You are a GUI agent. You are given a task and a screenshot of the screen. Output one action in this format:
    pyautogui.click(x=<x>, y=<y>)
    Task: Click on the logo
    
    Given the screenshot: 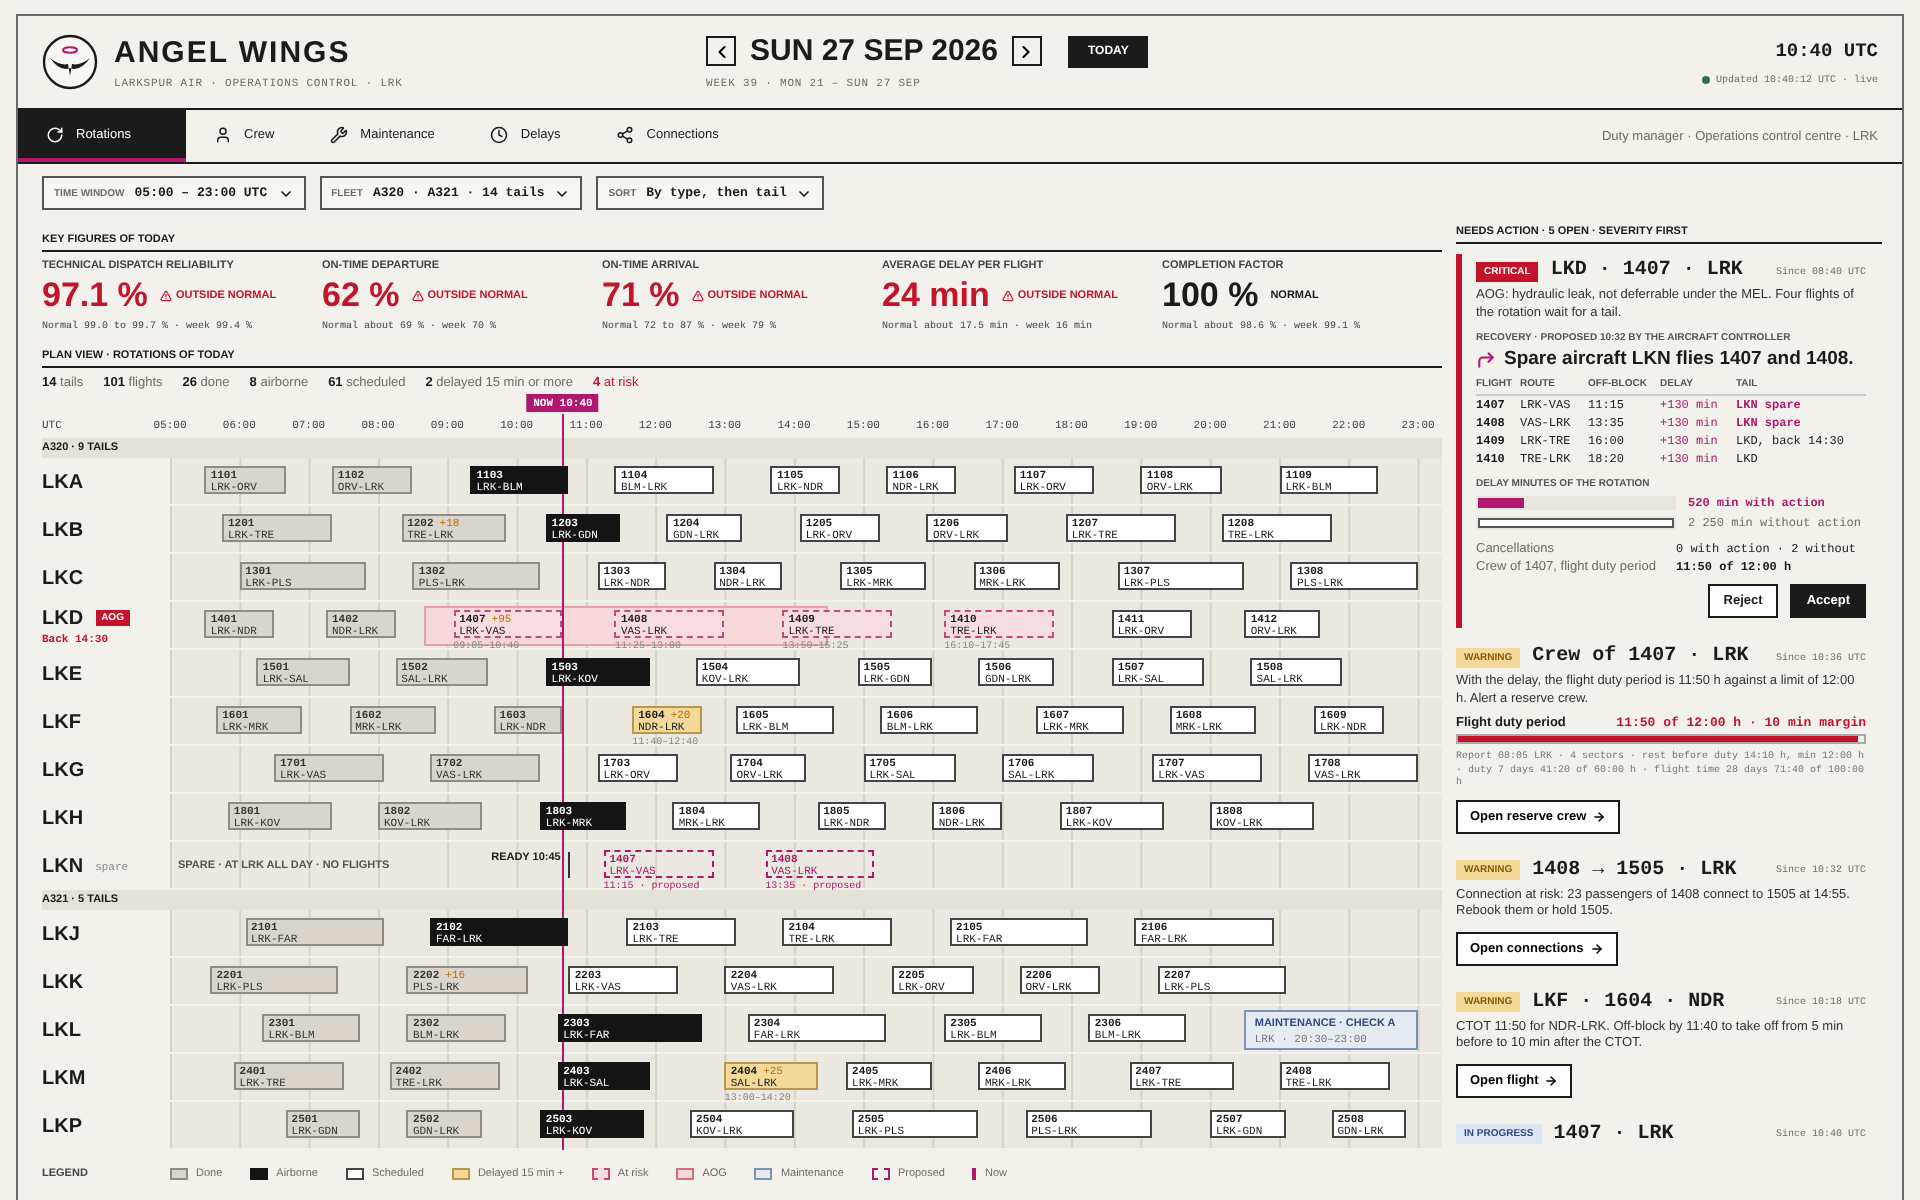 What is the action you would take?
    pyautogui.click(x=70, y=62)
    